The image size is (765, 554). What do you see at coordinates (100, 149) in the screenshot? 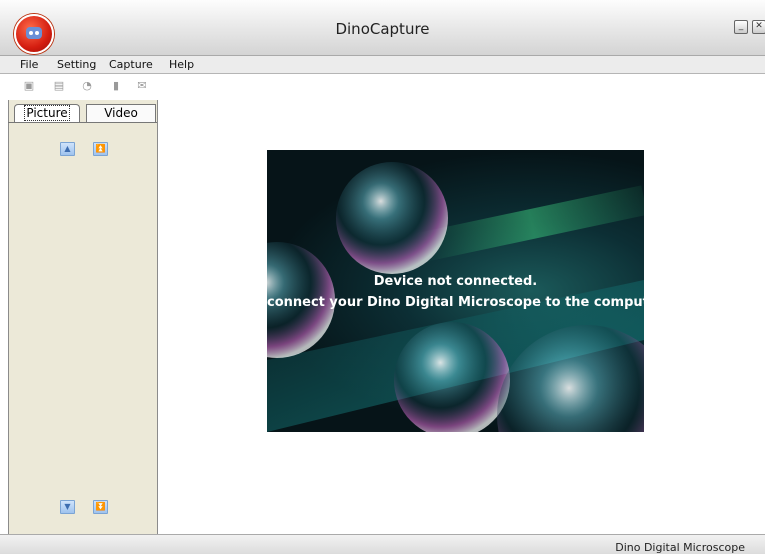
I see `scroll-top-button: ⏫` at bounding box center [100, 149].